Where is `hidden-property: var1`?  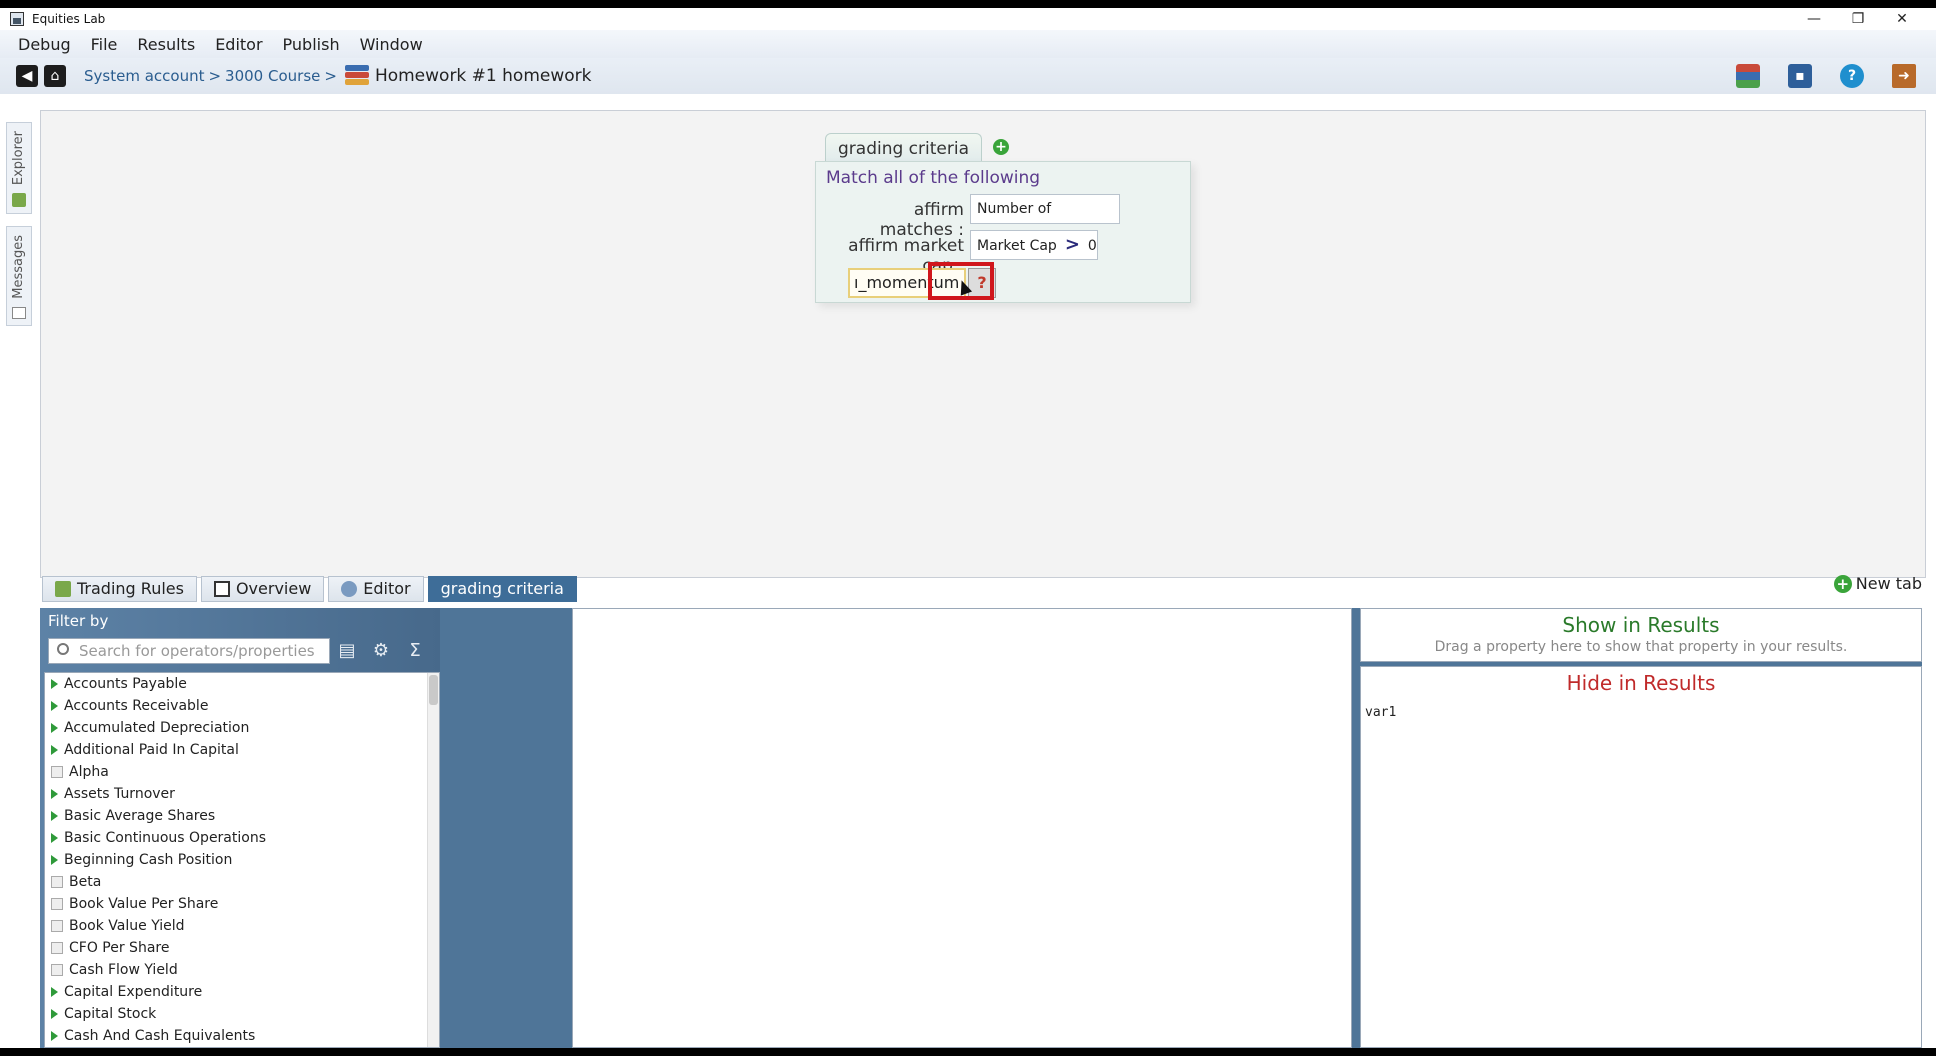
hidden-property: var1 is located at coordinates (1643, 712).